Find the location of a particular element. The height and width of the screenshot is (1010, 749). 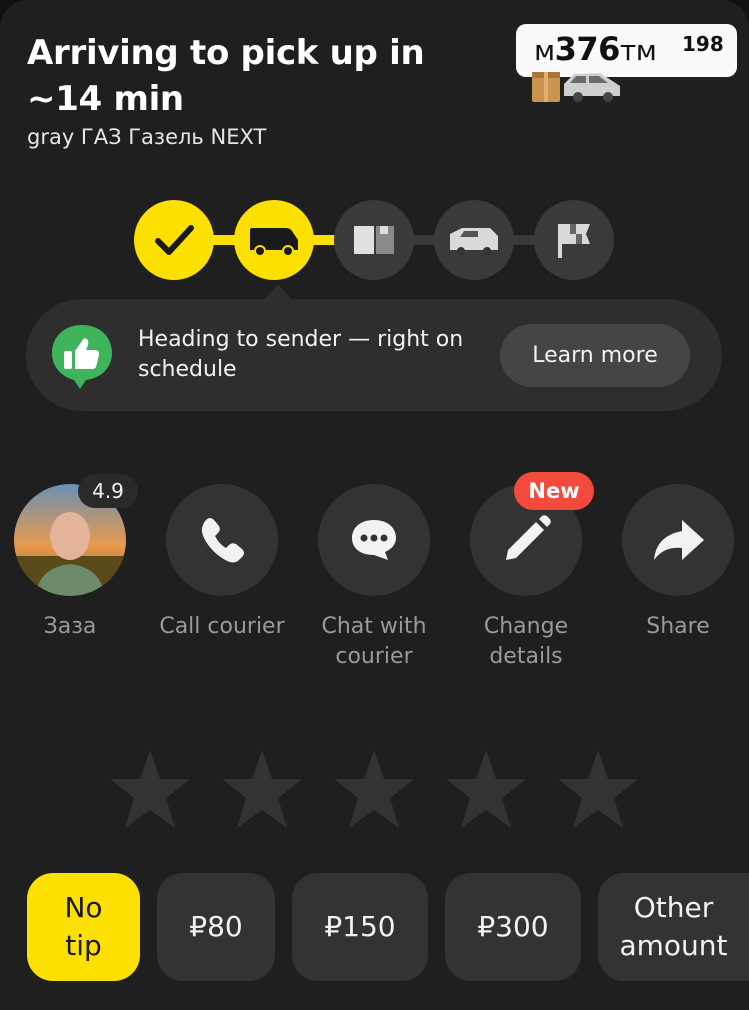

tip-300-button: ₽300 is located at coordinates (513, 927).